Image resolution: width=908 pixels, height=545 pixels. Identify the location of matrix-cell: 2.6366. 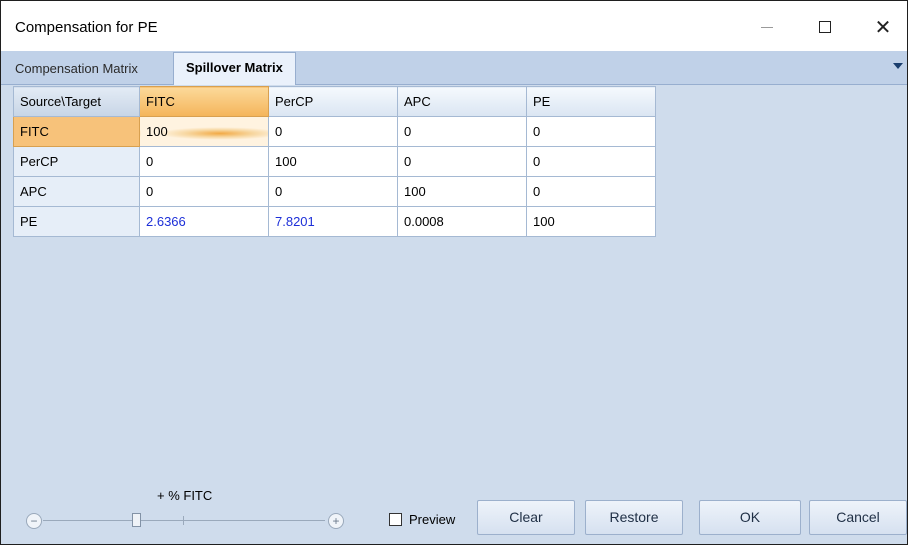
(204, 221).